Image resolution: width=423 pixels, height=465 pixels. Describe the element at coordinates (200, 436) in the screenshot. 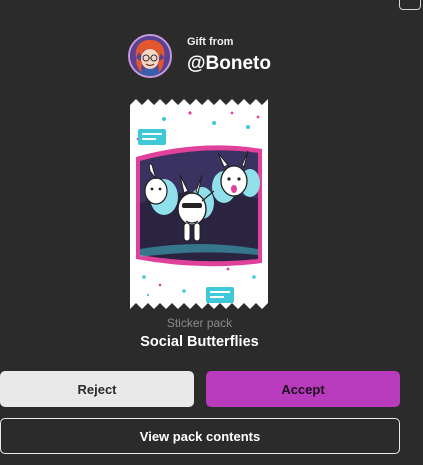

I see `view-pack-contents-button: View pack contents` at that location.